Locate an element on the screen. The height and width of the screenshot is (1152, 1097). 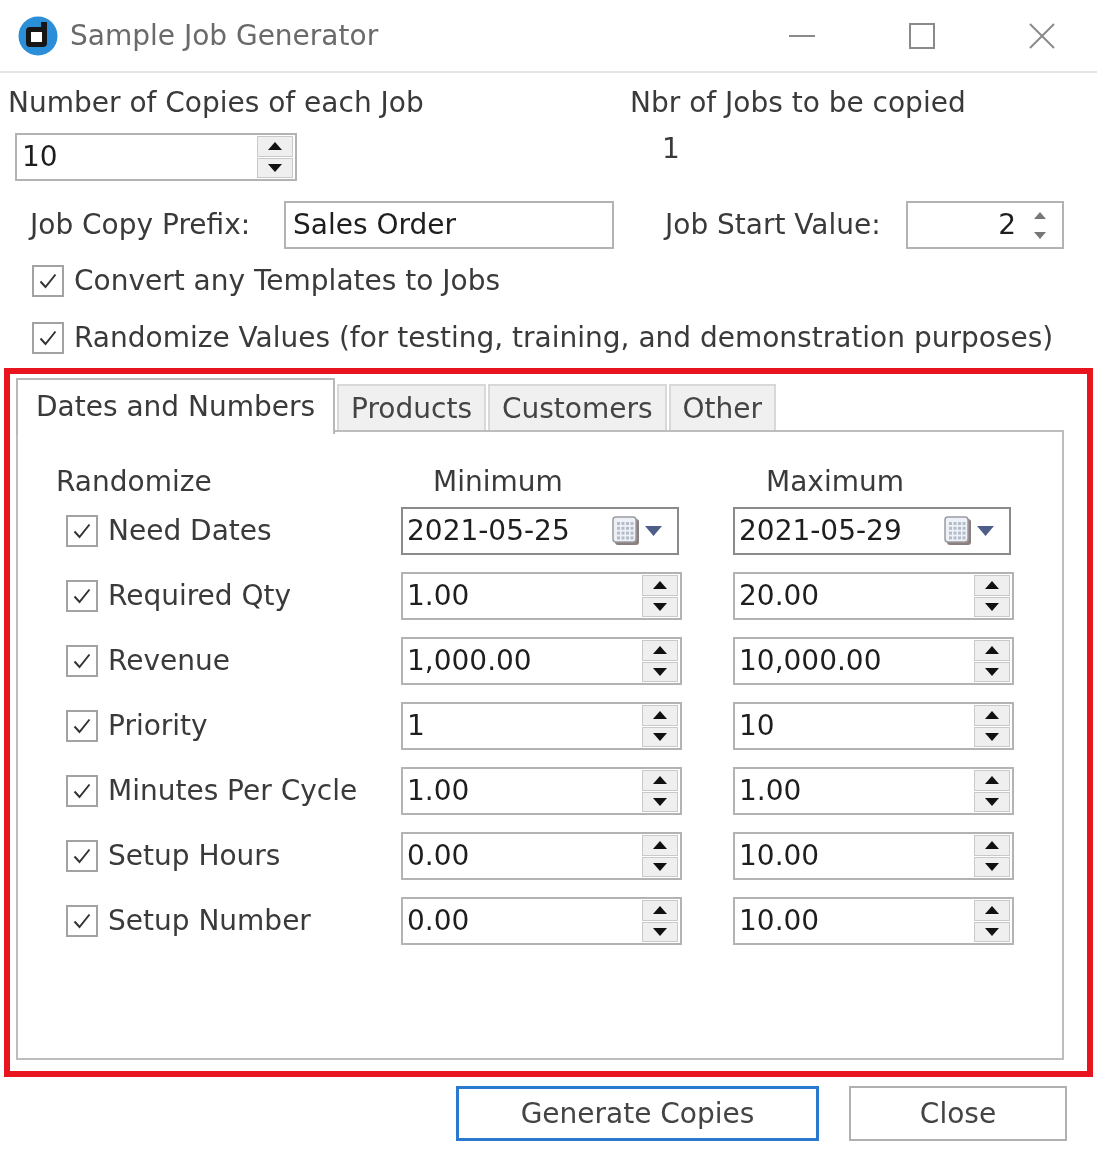
randomize-label: Setup Number is located at coordinates (209, 921).